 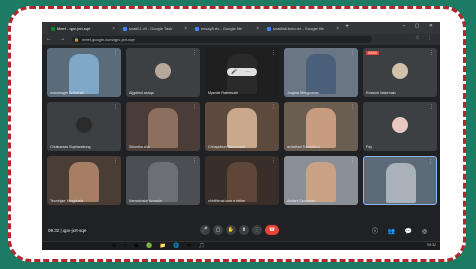 I want to click on tab-label: Meet - qpv-jxrt-sqe, so click(x=74, y=28).